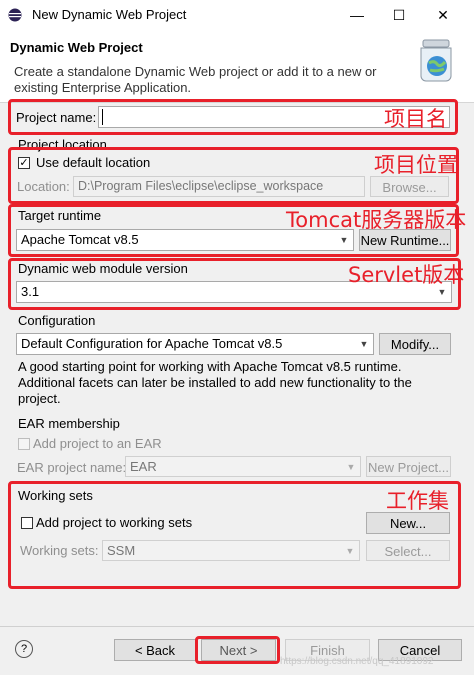 This screenshot has height=675, width=474. Describe the element at coordinates (97, 443) in the screenshot. I see `add-to-ear-label: Add project to an EAR` at that location.